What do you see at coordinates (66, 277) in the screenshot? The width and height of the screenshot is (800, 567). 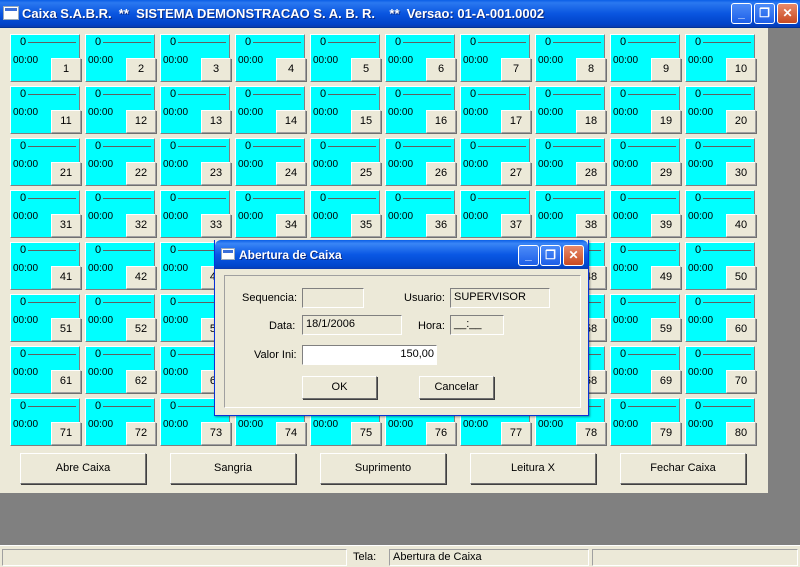 I see `caixa-number-button: 41` at bounding box center [66, 277].